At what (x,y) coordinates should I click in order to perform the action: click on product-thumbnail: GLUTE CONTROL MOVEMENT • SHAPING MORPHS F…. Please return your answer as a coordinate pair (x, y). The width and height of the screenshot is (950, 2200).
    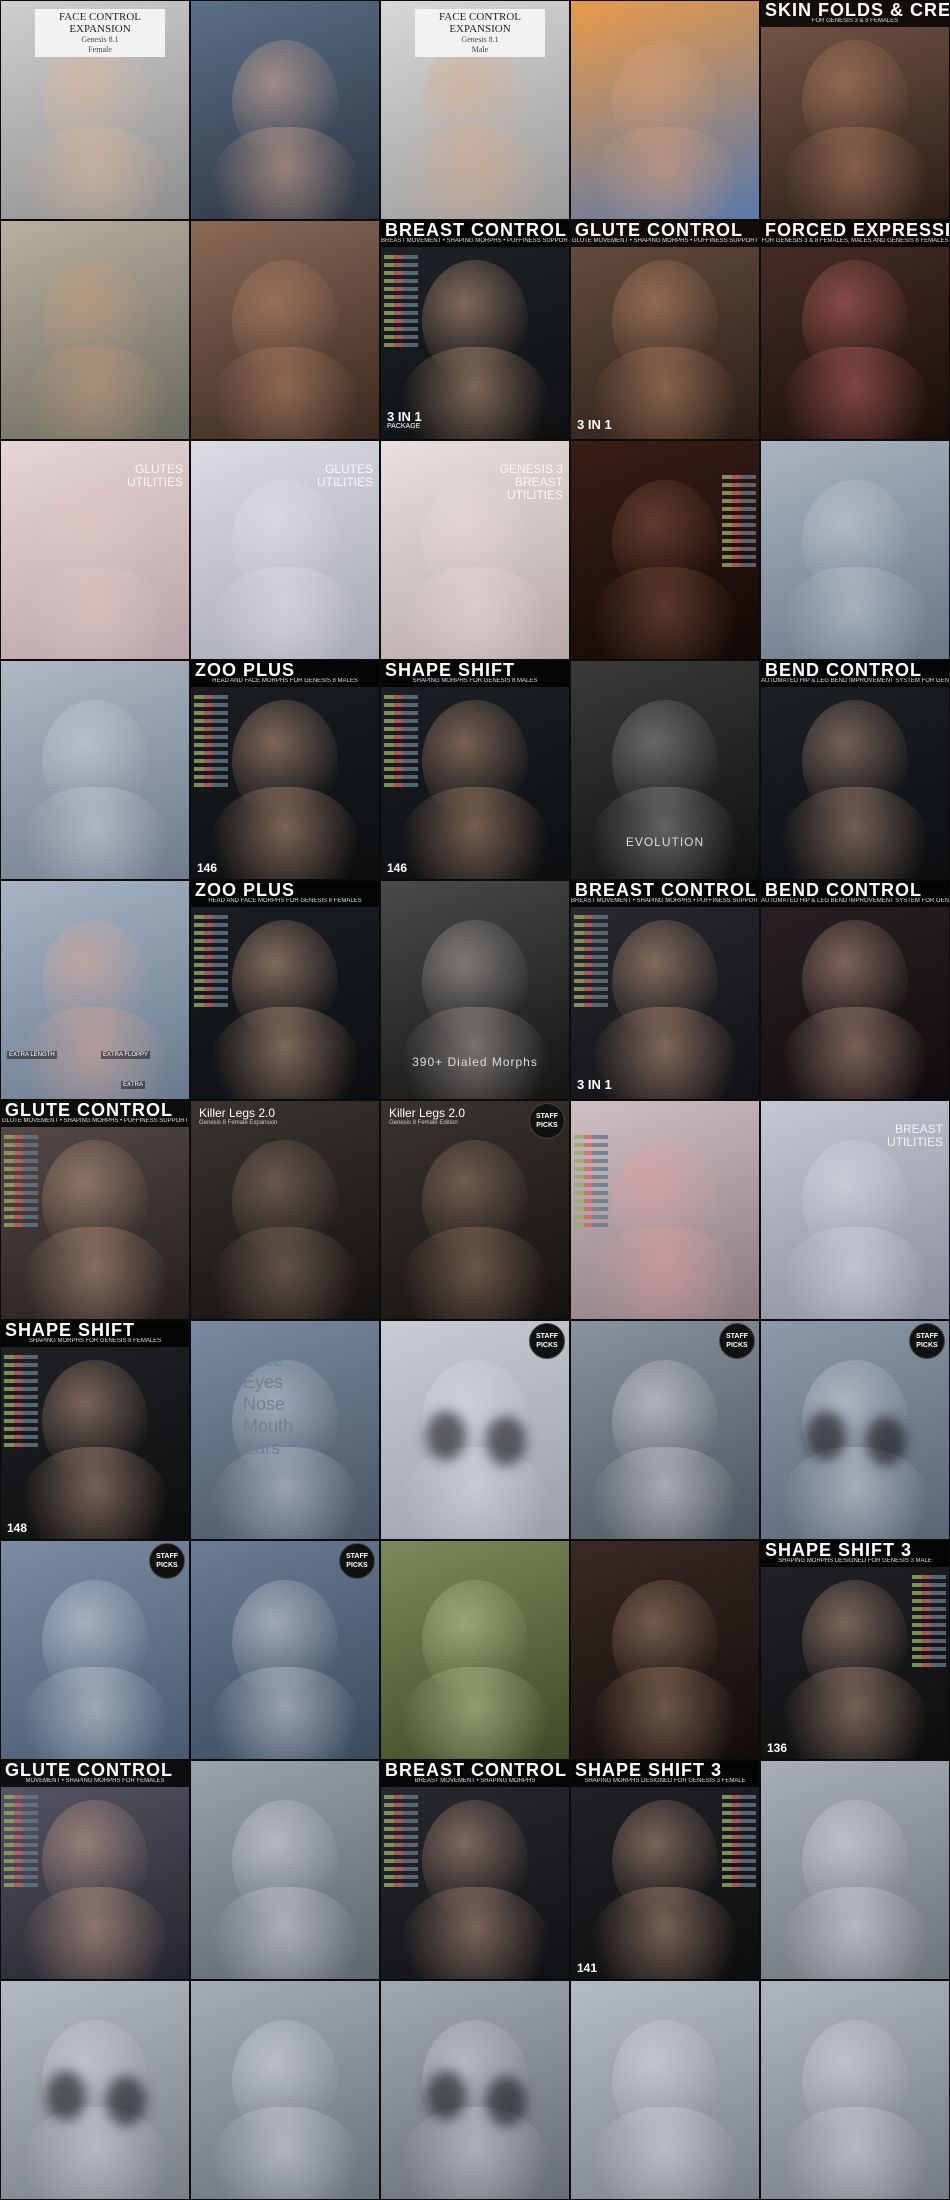
    Looking at the image, I should click on (95, 1870).